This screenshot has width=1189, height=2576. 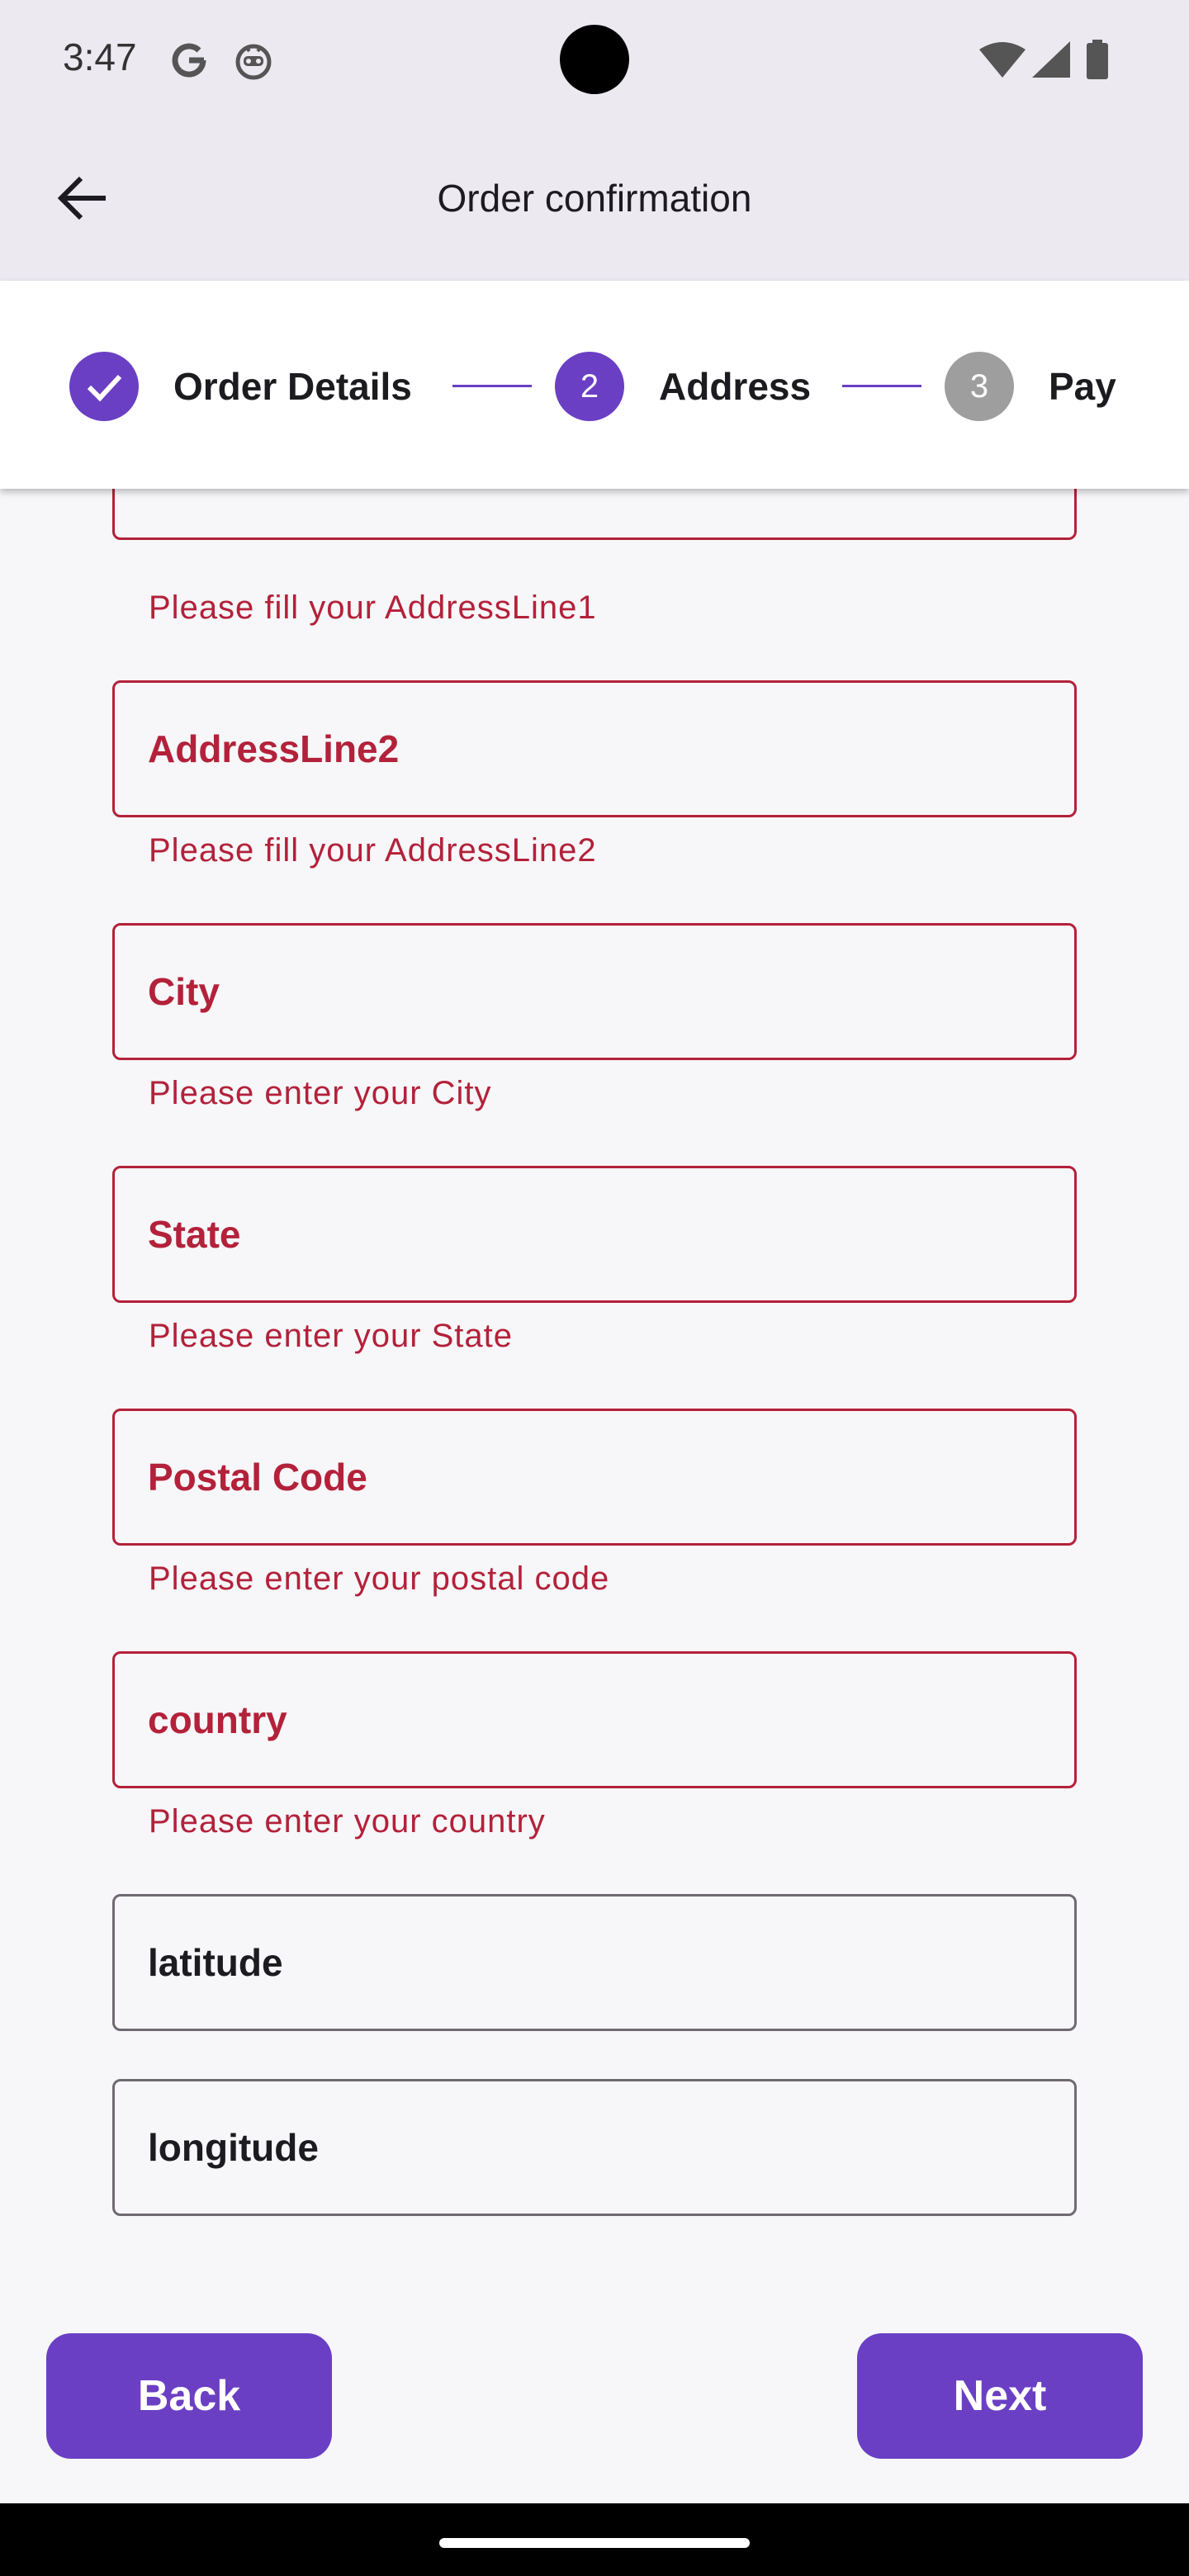 What do you see at coordinates (217, 1719) in the screenshot?
I see `field-label: country` at bounding box center [217, 1719].